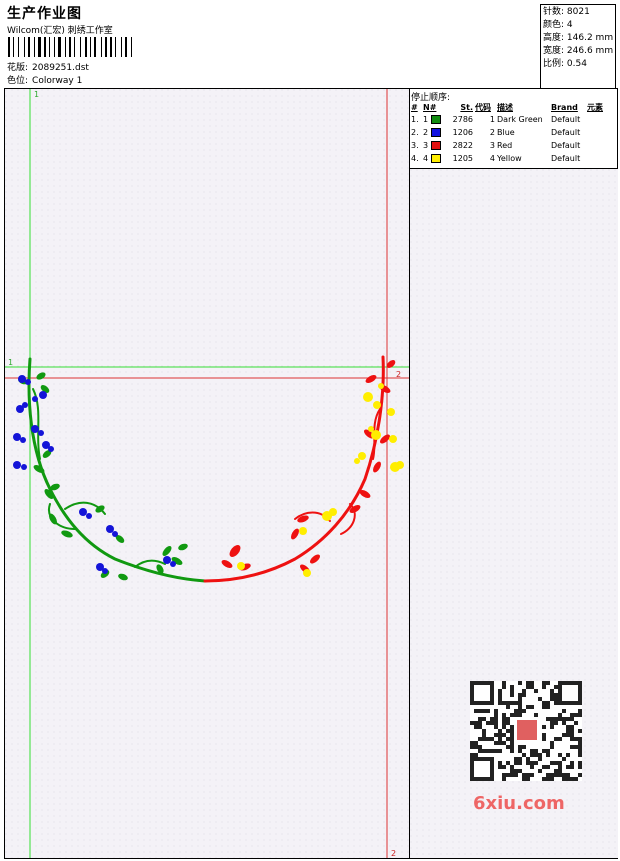  Describe the element at coordinates (398, 374) in the screenshot. I see `guide-red-h-label: 2` at that location.